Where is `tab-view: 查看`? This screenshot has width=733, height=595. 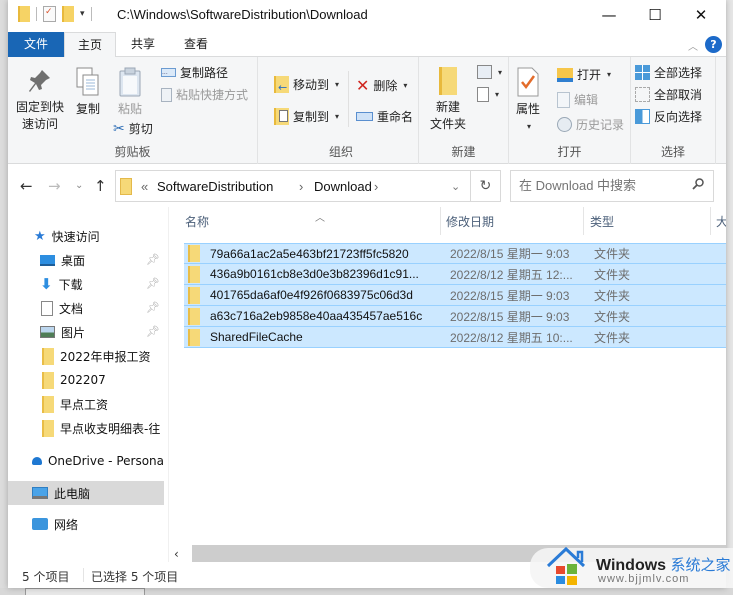
tab-view: 查看 is located at coordinates (196, 44).